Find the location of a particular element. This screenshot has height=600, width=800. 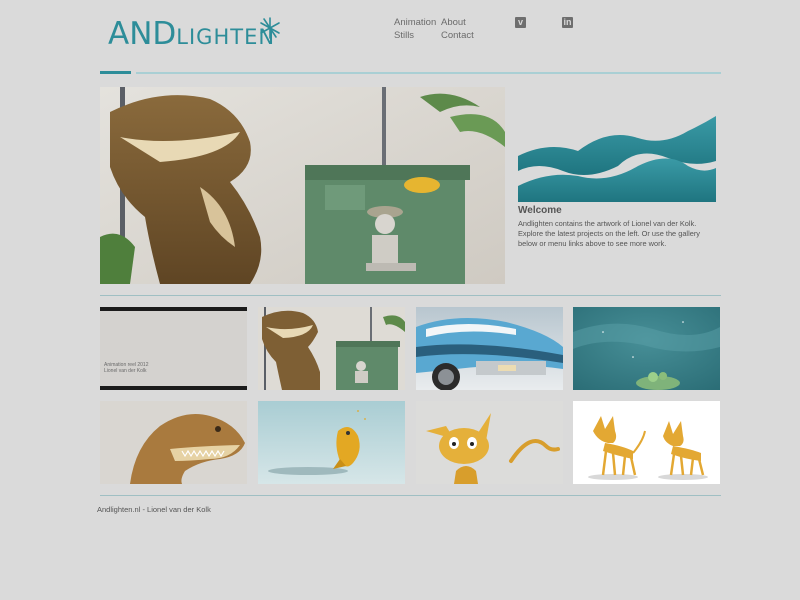

header-rule is located at coordinates (428, 73).